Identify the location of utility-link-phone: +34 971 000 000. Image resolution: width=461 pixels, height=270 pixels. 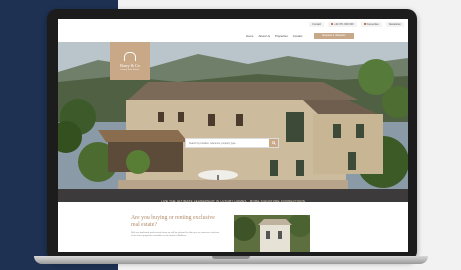
(342, 24).